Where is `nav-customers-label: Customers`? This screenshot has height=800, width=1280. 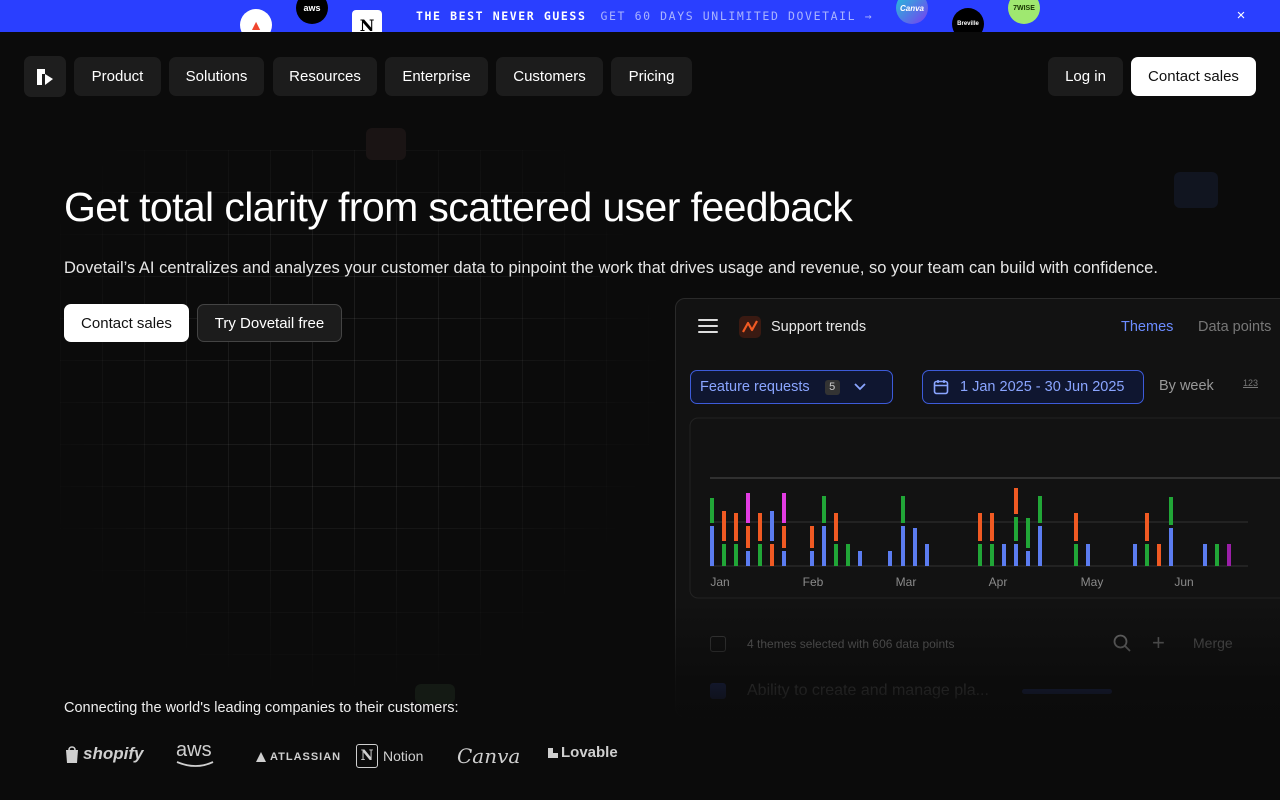 nav-customers-label: Customers is located at coordinates (549, 76).